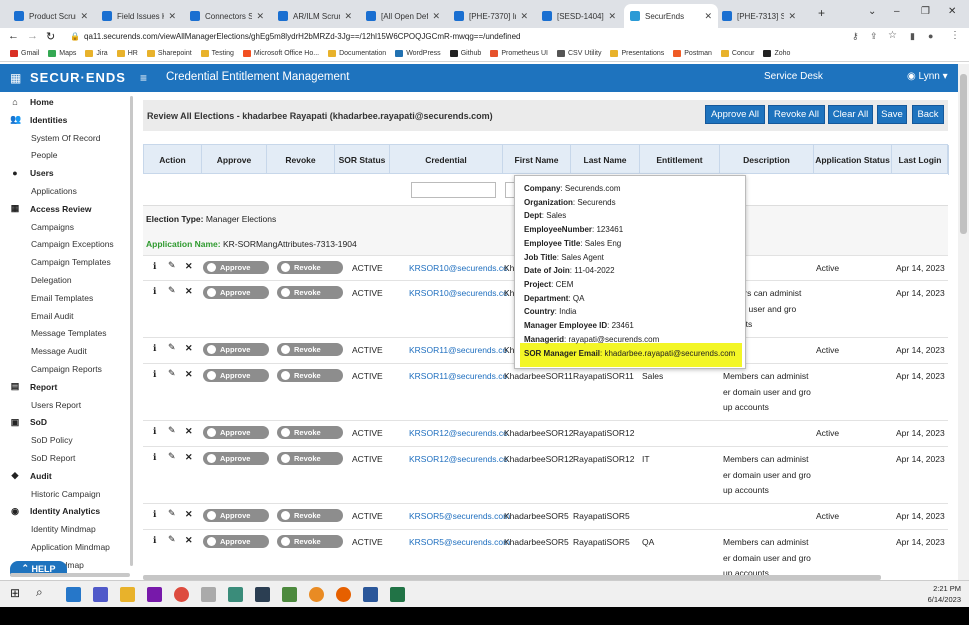 Image resolution: width=969 pixels, height=625 pixels. I want to click on sidebar-item-delegation: Delegation, so click(66, 280).